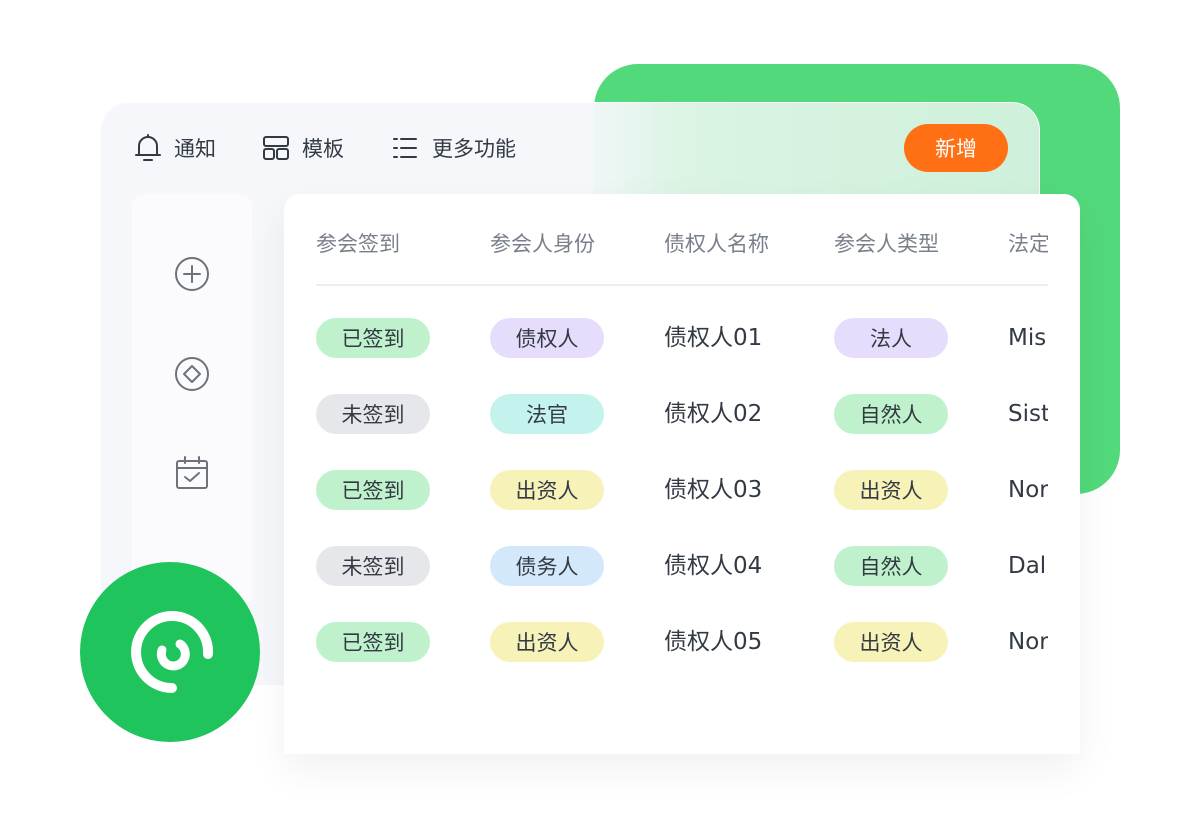 The image size is (1200, 840). Describe the element at coordinates (1028, 243) in the screenshot. I see `header-legal: 法定` at that location.